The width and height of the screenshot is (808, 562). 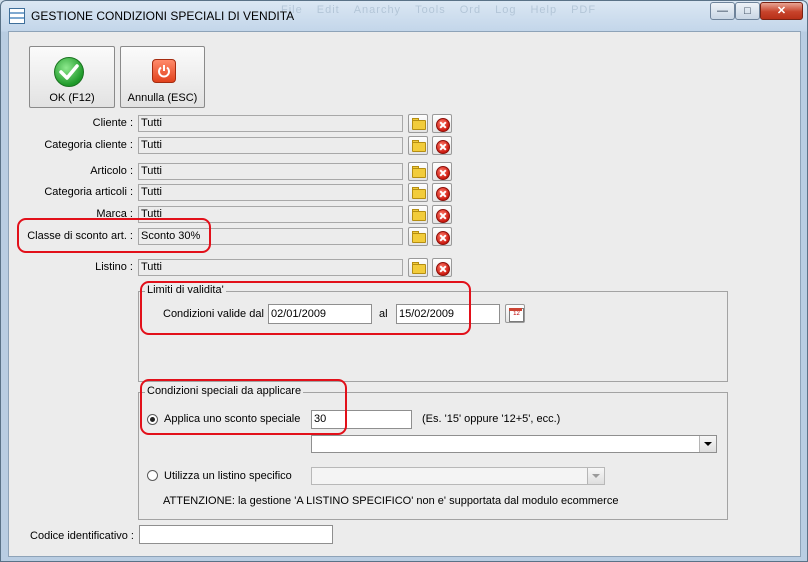 What do you see at coordinates (111, 171) in the screenshot?
I see `article-label: Articolo :` at bounding box center [111, 171].